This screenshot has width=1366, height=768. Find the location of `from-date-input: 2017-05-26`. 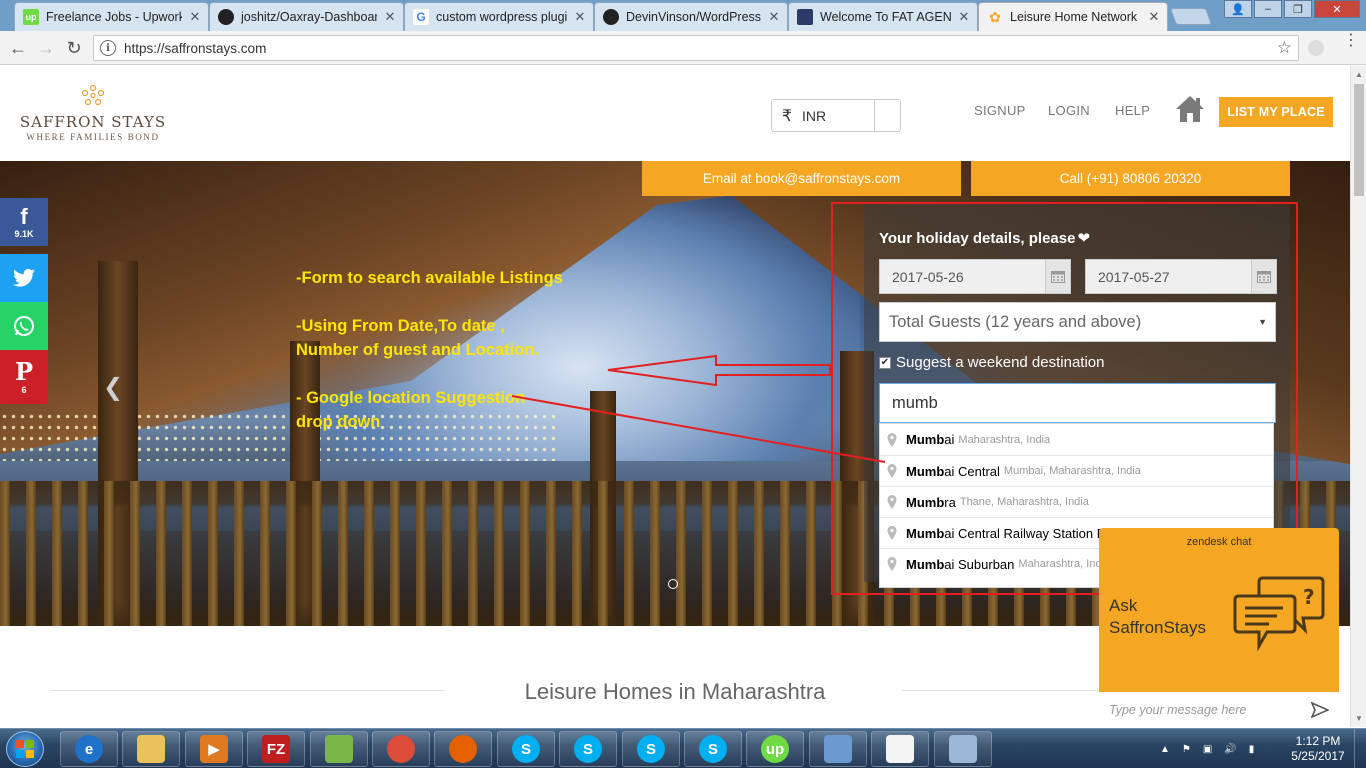

from-date-input: 2017-05-26 is located at coordinates (975, 276).